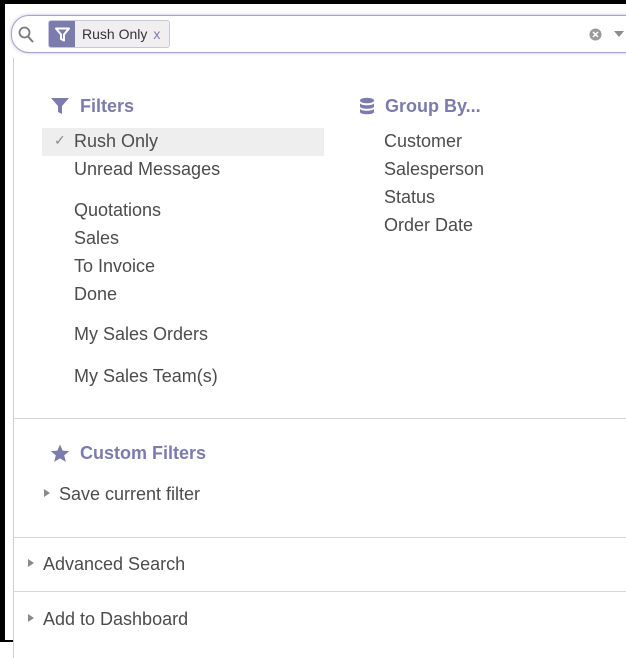 The image size is (626, 658). Describe the element at coordinates (95, 294) in the screenshot. I see `filter-item-done: Done` at that location.